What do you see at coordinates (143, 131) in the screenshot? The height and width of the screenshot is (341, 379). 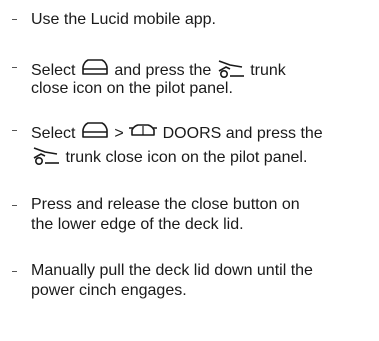 I see `doors-icon` at bounding box center [143, 131].